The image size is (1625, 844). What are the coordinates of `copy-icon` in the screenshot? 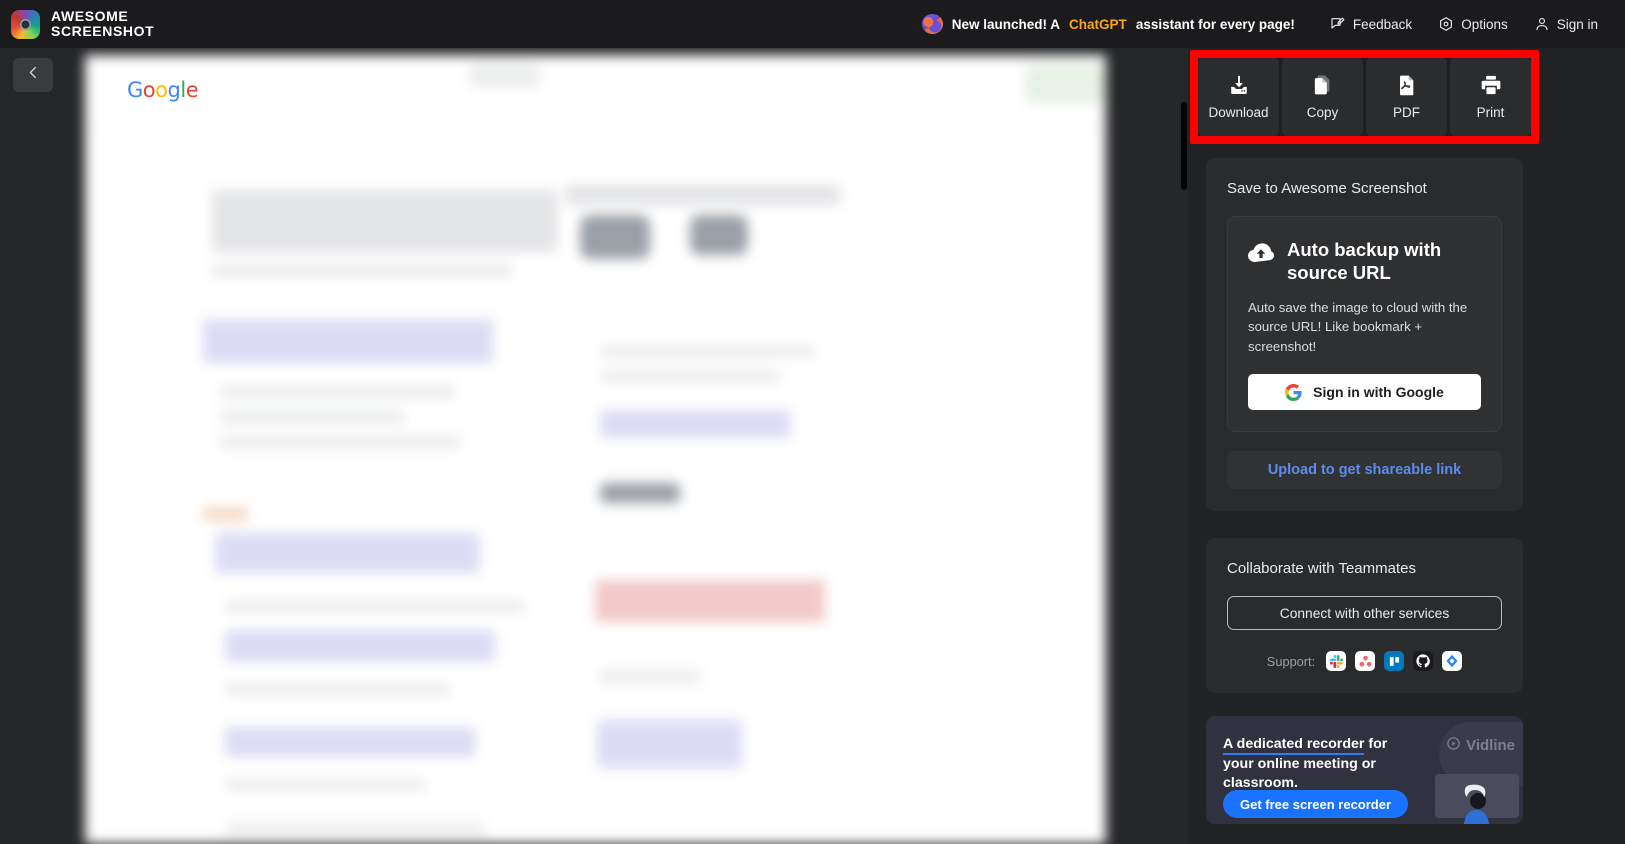 It's located at (1323, 85).